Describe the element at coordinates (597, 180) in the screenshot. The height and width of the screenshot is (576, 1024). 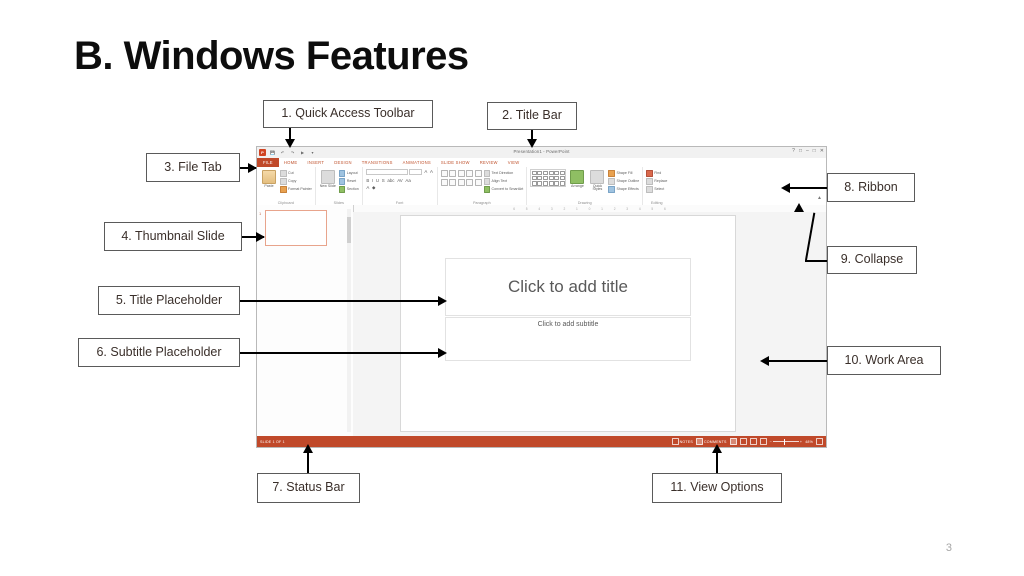
I see `quick-styles-button: Quick Styles` at that location.